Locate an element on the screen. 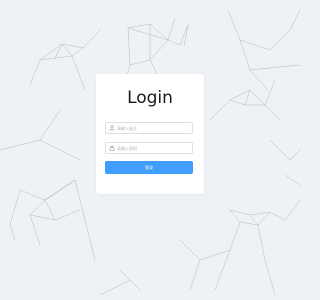 Image resolution: width=320 pixels, height=300 pixels. login-button: 登录 is located at coordinates (149, 167).